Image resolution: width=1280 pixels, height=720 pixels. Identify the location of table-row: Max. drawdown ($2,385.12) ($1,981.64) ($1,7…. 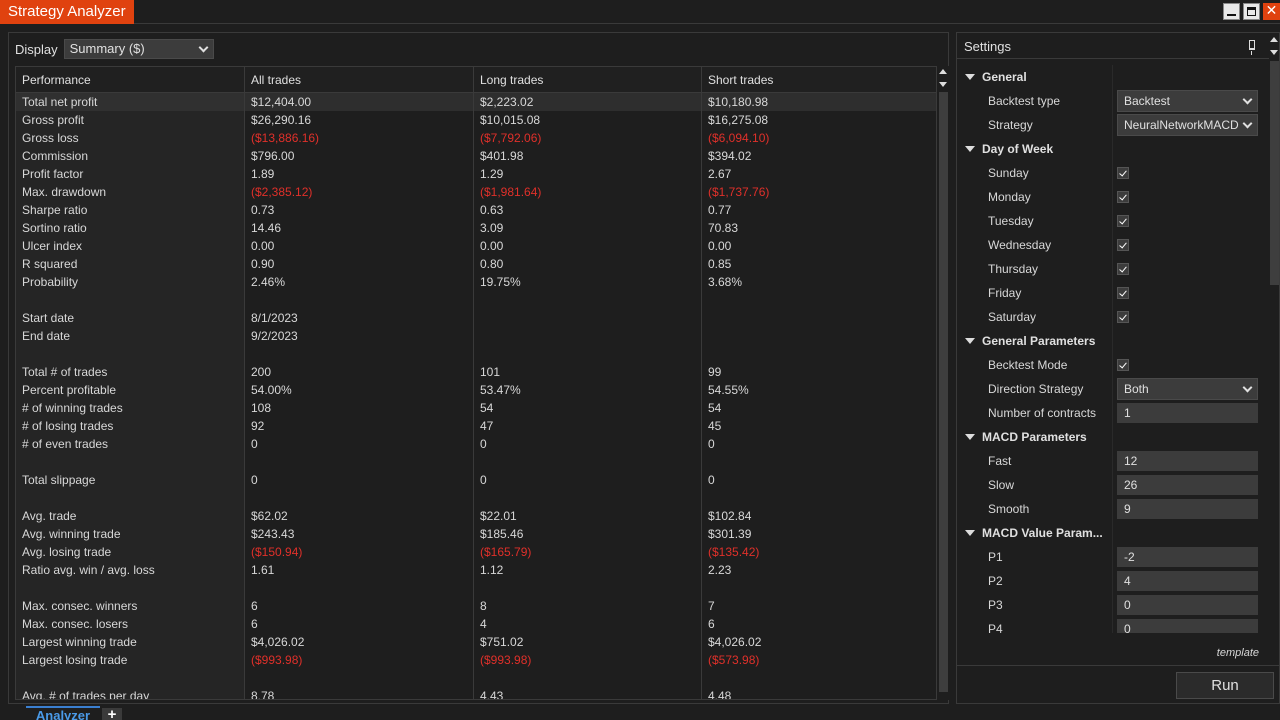
(476, 192).